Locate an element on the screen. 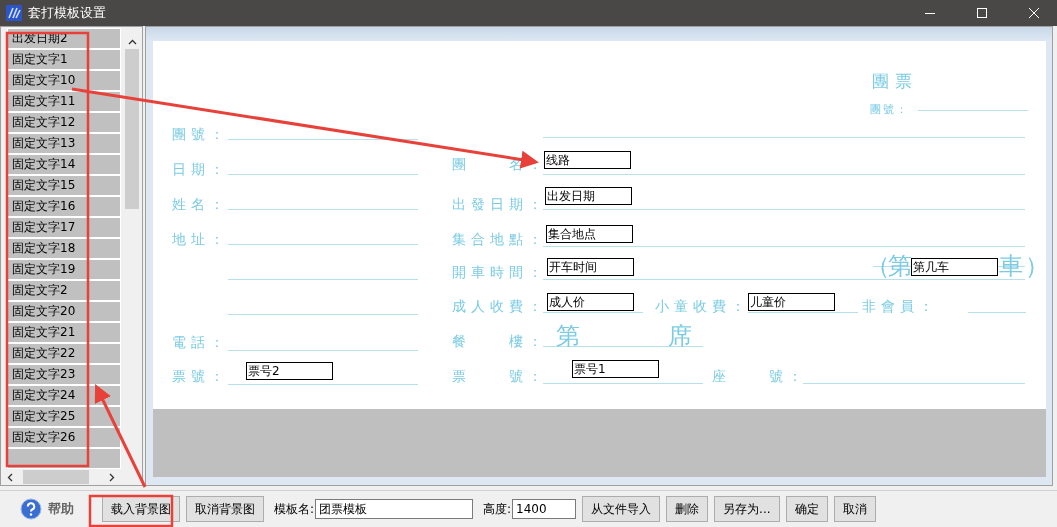 This screenshot has width=1057, height=527. template-field: 票号2 is located at coordinates (289, 371).